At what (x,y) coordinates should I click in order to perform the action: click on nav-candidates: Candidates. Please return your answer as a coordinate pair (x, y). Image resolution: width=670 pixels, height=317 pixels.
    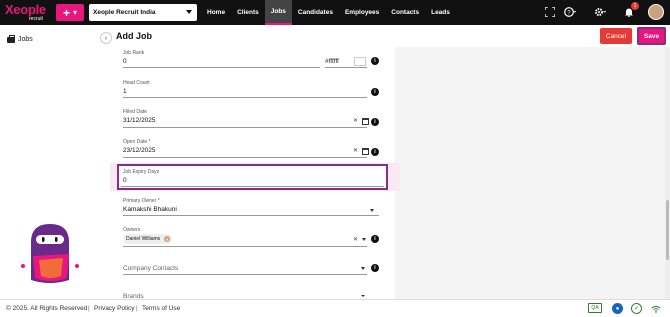
    Looking at the image, I should click on (315, 12).